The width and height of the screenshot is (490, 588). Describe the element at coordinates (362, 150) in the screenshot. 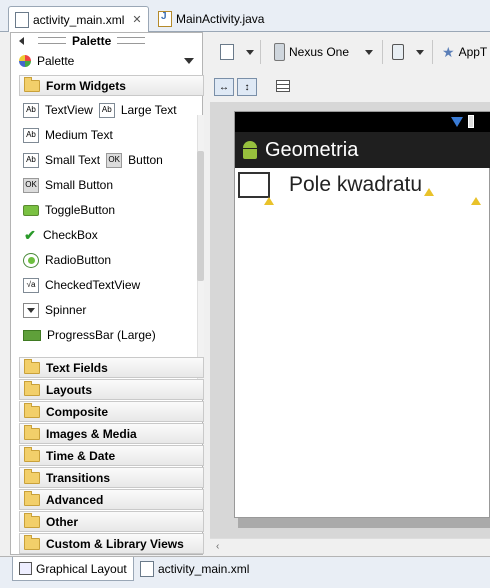

I see `action-bar: Geometria` at that location.